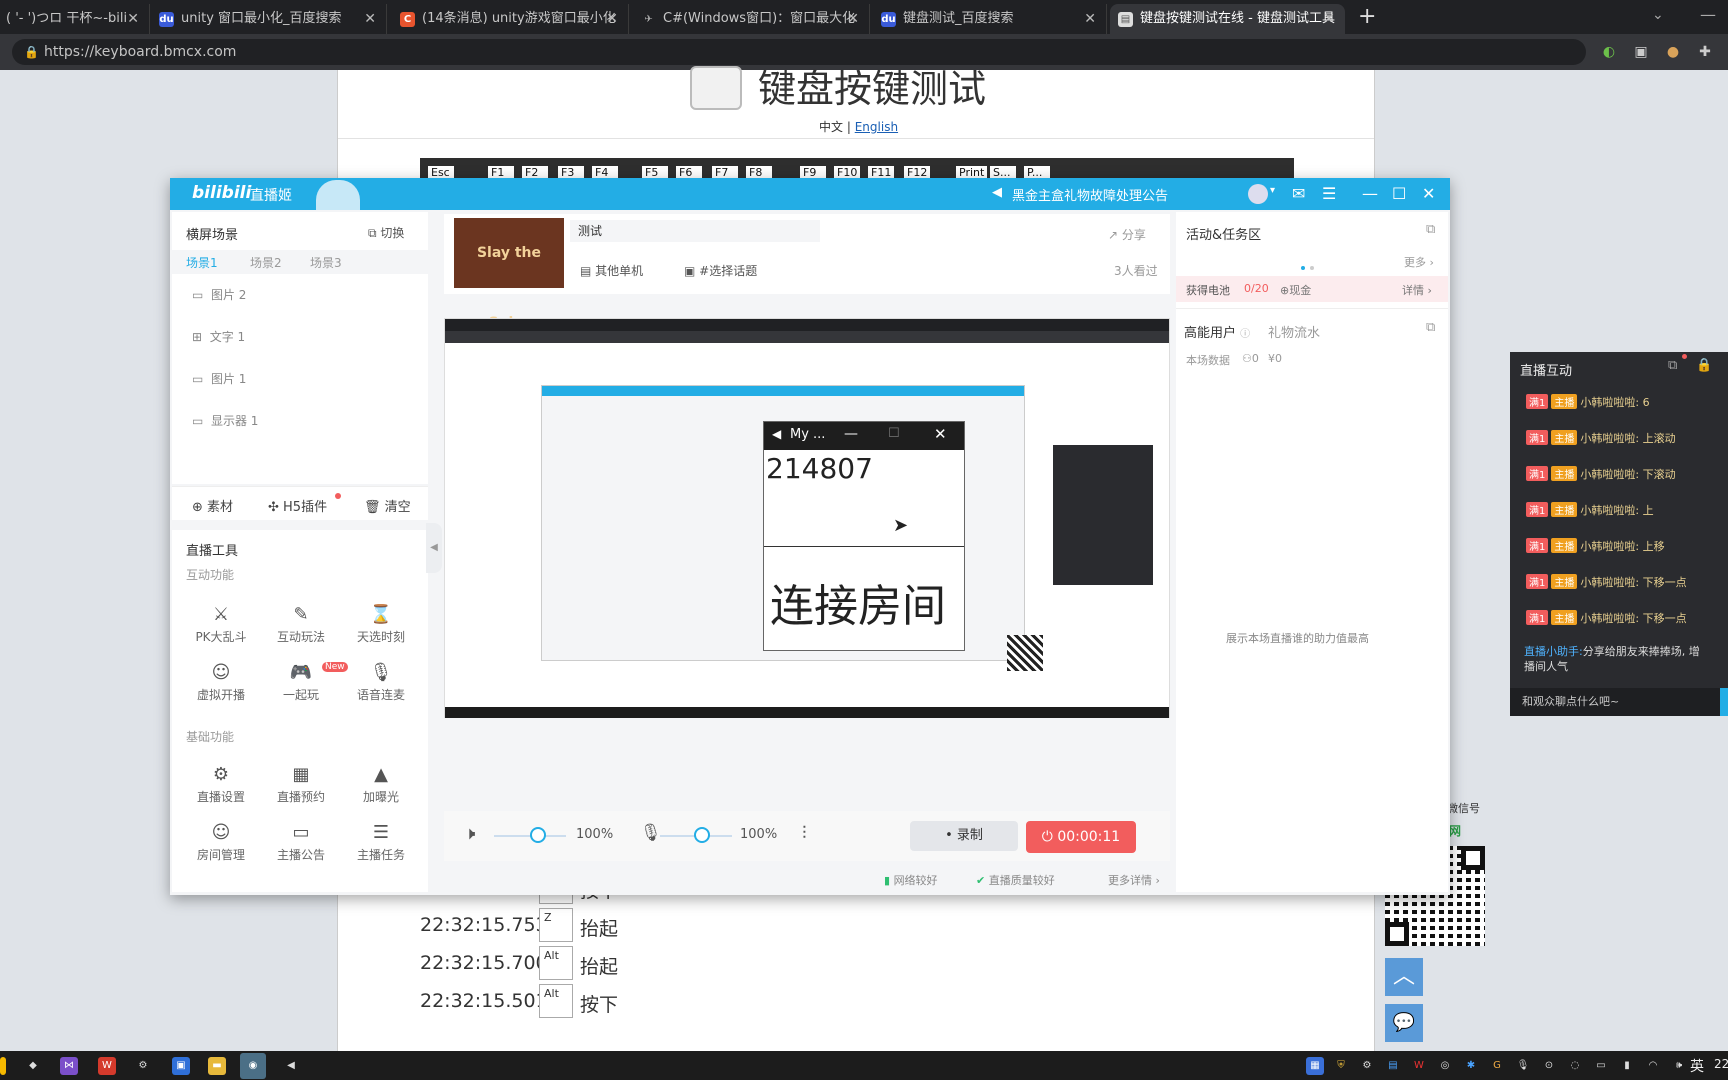 The image size is (1728, 1080). What do you see at coordinates (301, 784) in the screenshot?
I see `tool-button: ▦ 直播预约` at bounding box center [301, 784].